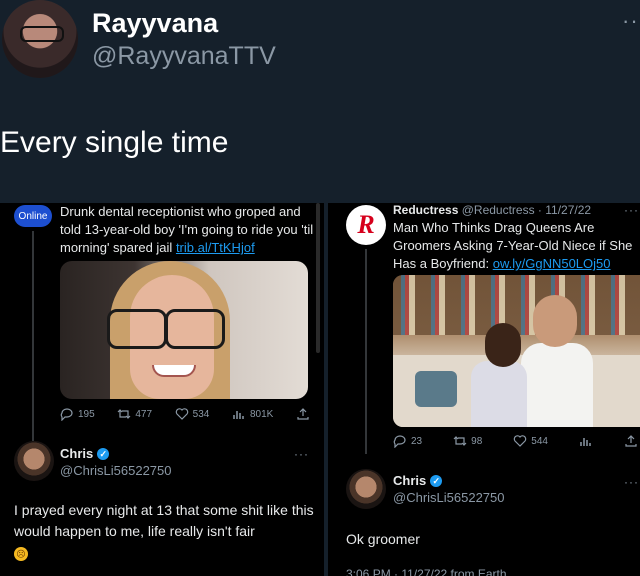 This screenshot has height=576, width=640. I want to click on display-name: Rayyvana, so click(155, 23).